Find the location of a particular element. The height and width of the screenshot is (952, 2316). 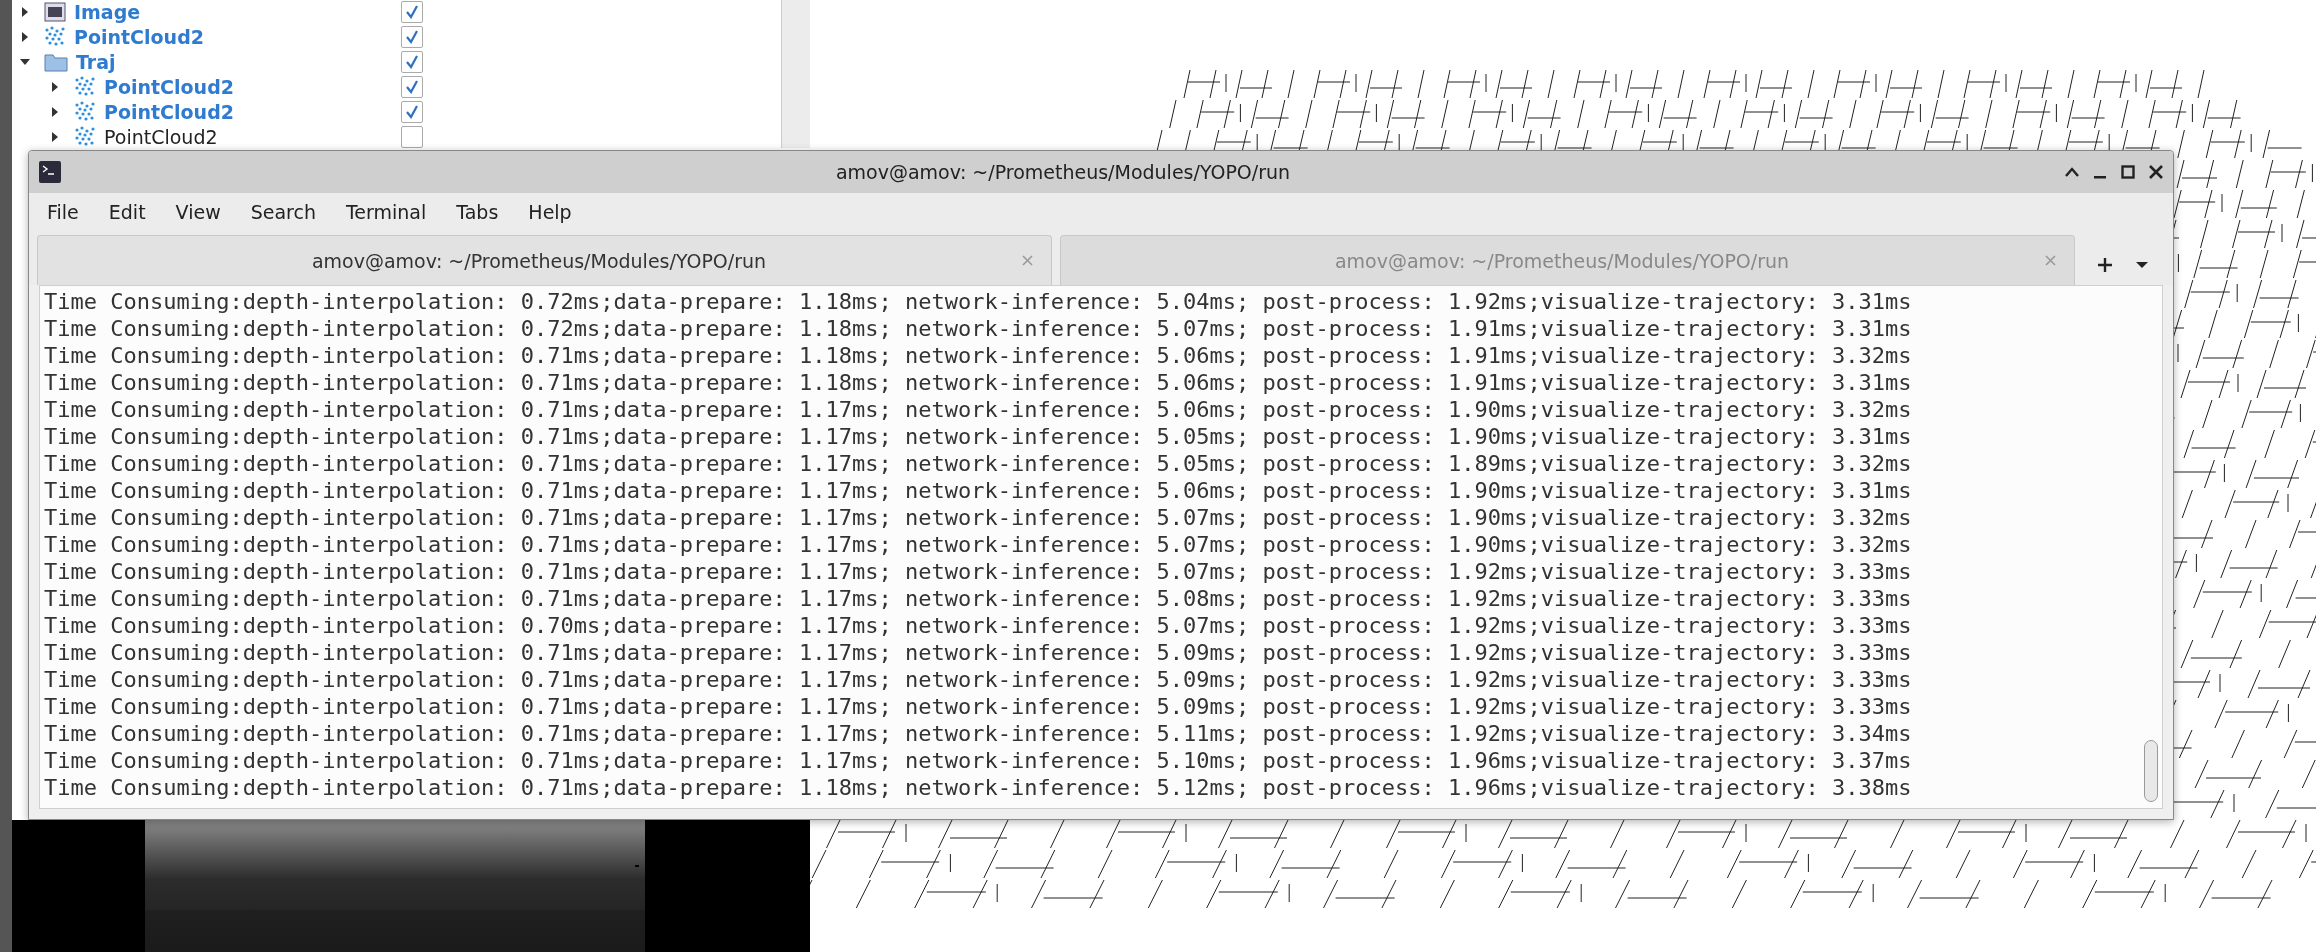

plus-icon is located at coordinates (2105, 265).